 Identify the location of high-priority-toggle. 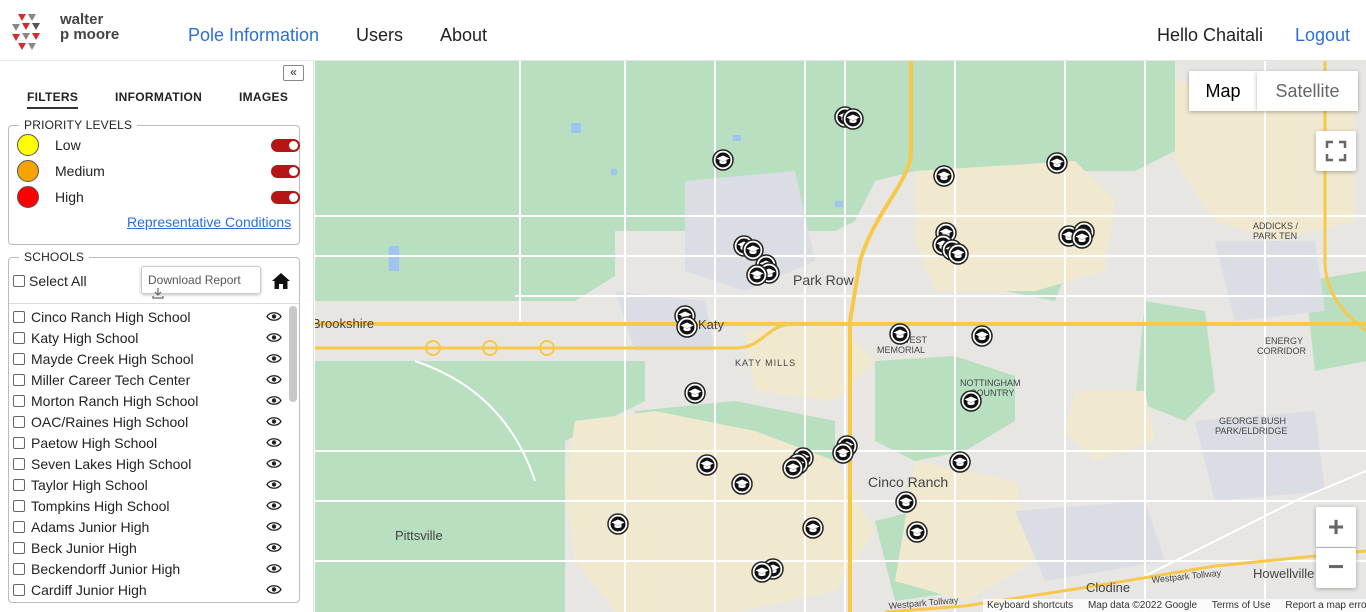
(285, 197).